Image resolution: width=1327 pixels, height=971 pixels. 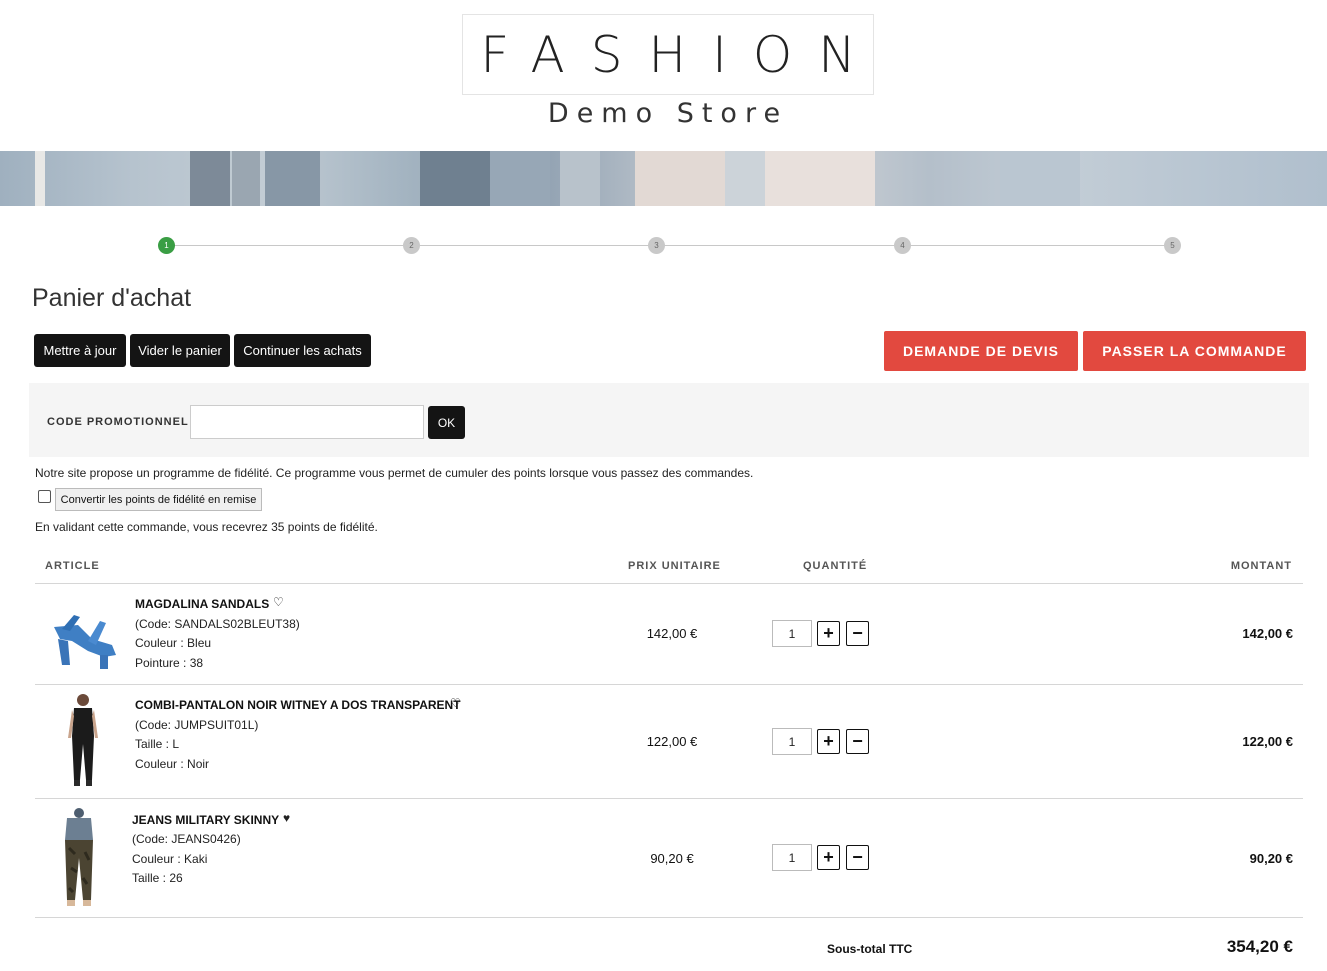 What do you see at coordinates (307, 422) in the screenshot?
I see `promo-code-input` at bounding box center [307, 422].